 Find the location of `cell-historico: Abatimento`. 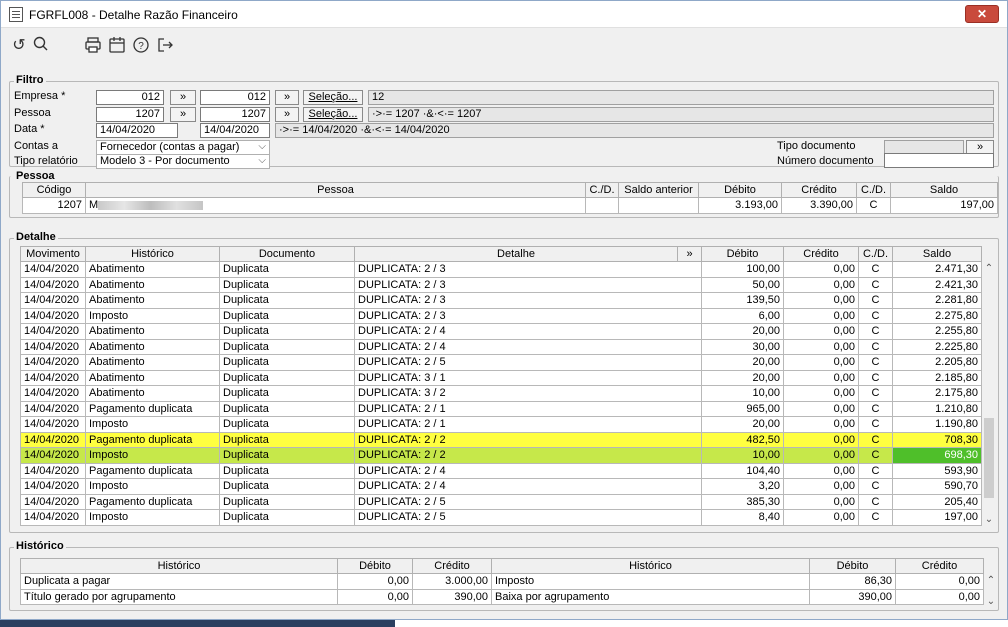

cell-historico: Abatimento is located at coordinates (152, 393).